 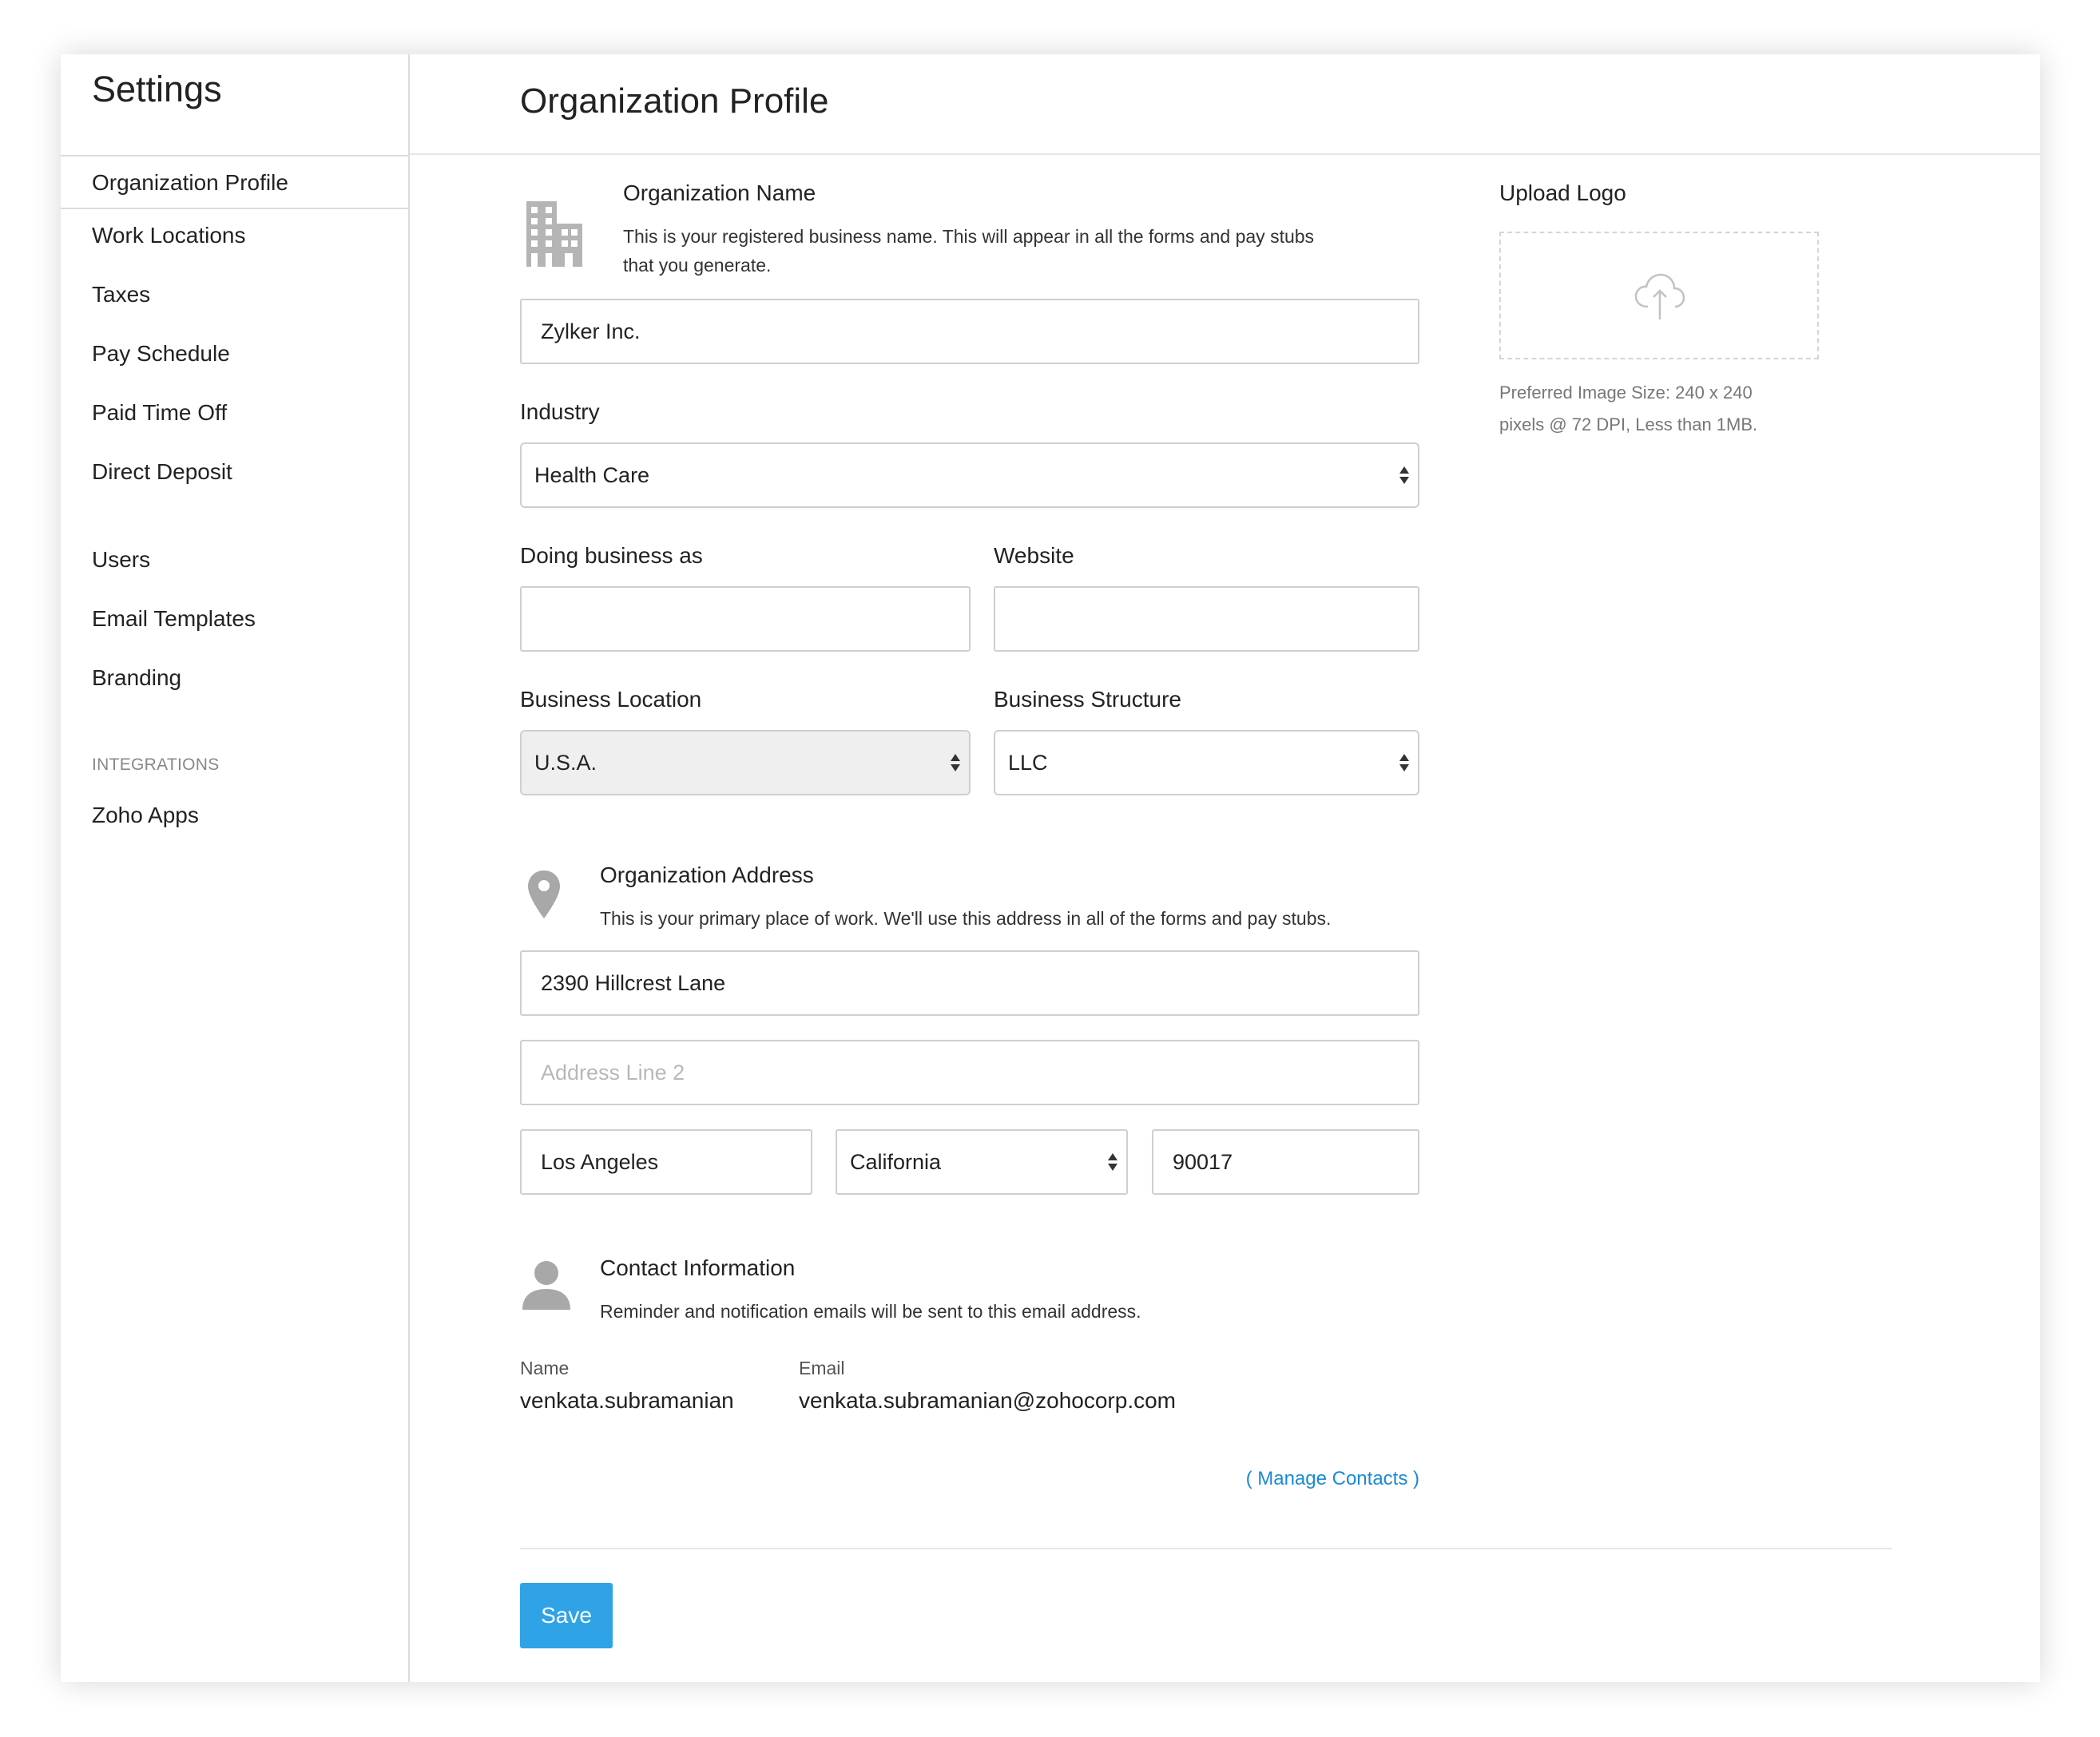 What do you see at coordinates (627, 1400) in the screenshot?
I see `contact-name-value: venkata.subramanian` at bounding box center [627, 1400].